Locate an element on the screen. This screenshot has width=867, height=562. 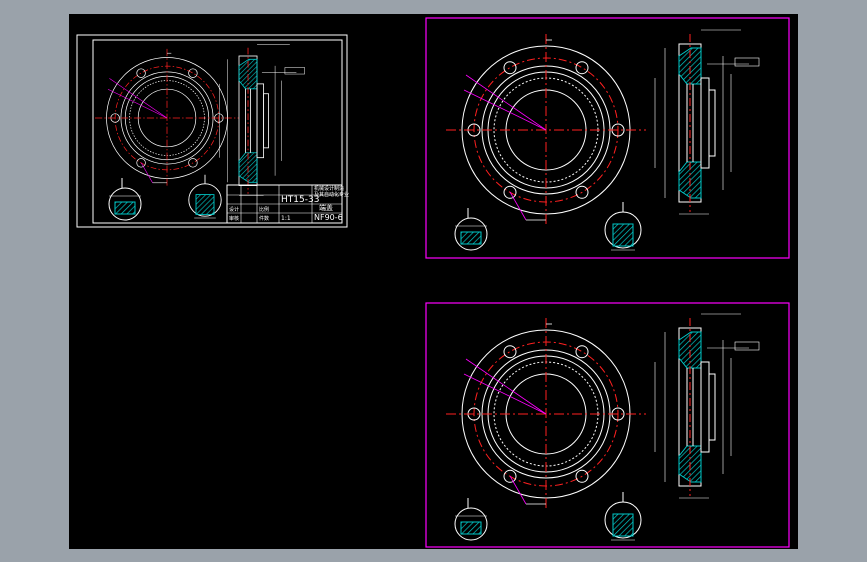
row-label-qty: 件数 is located at coordinates (264, 218).